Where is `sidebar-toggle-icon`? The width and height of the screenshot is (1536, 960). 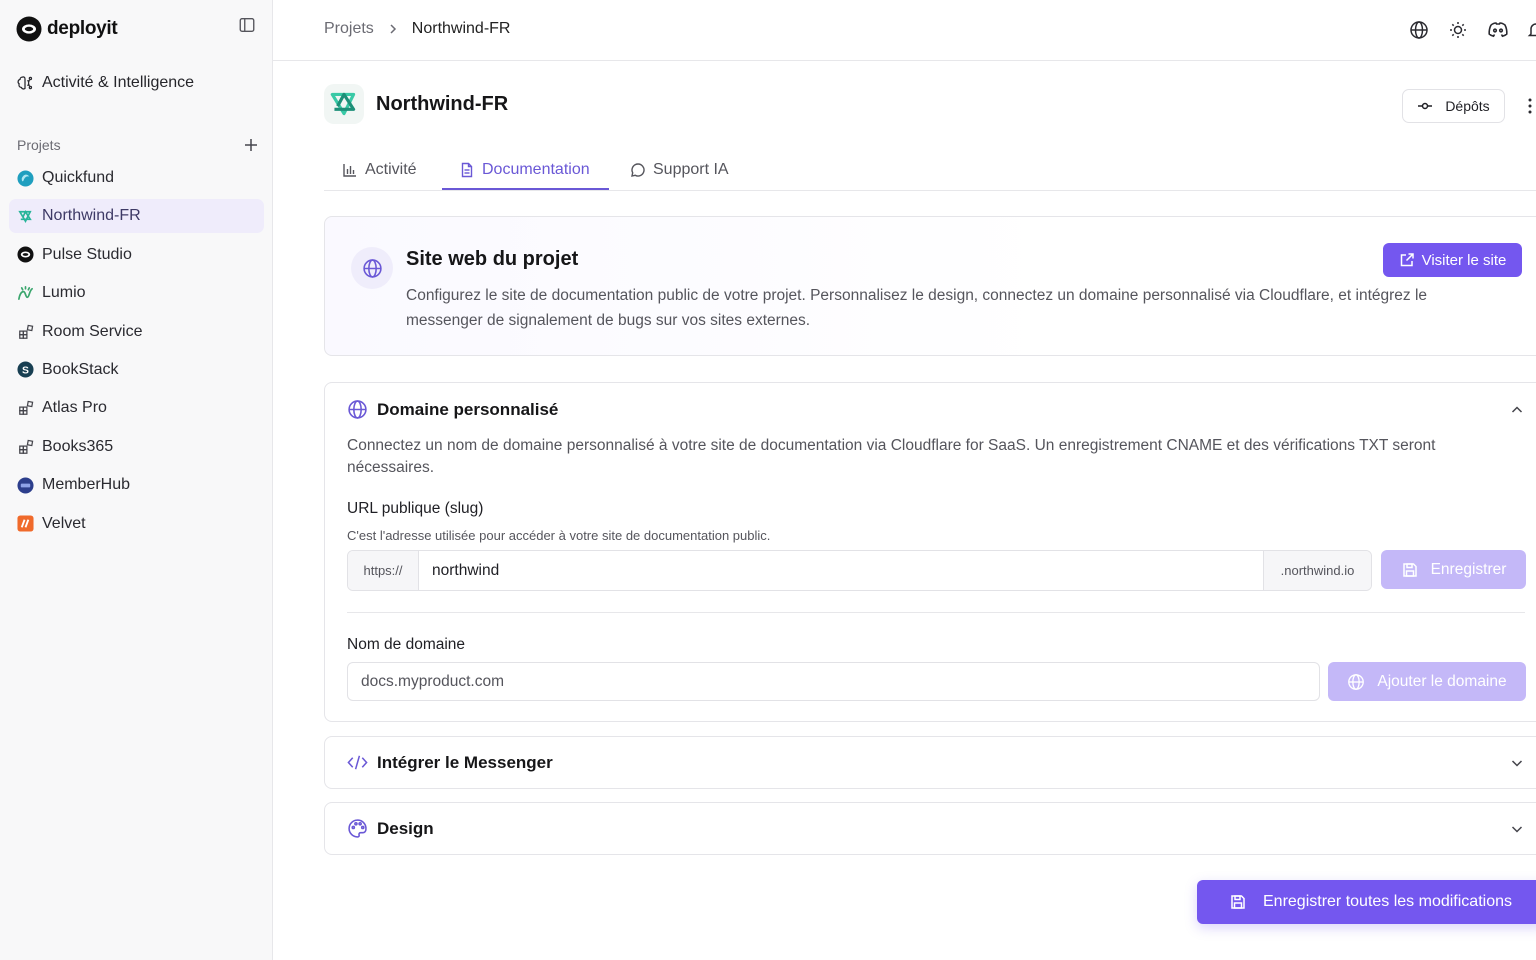
sidebar-toggle-icon is located at coordinates (248, 26).